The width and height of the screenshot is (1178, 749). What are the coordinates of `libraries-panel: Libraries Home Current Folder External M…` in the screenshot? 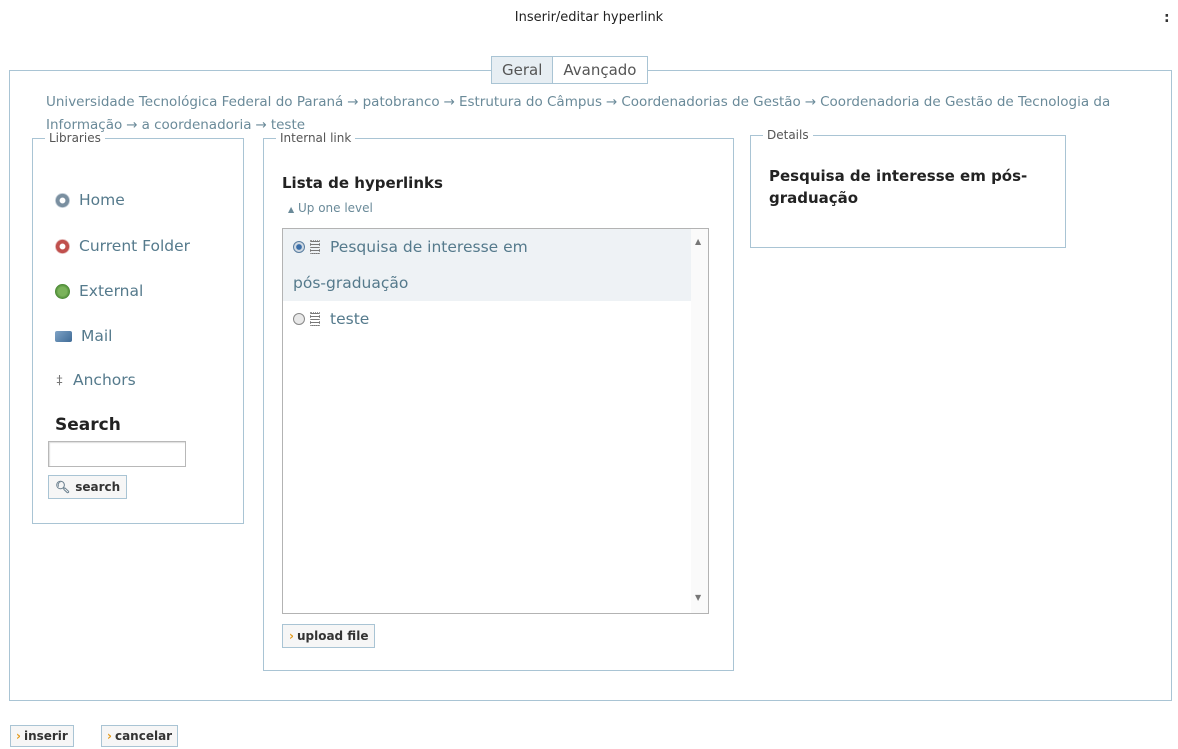 It's located at (138, 327).